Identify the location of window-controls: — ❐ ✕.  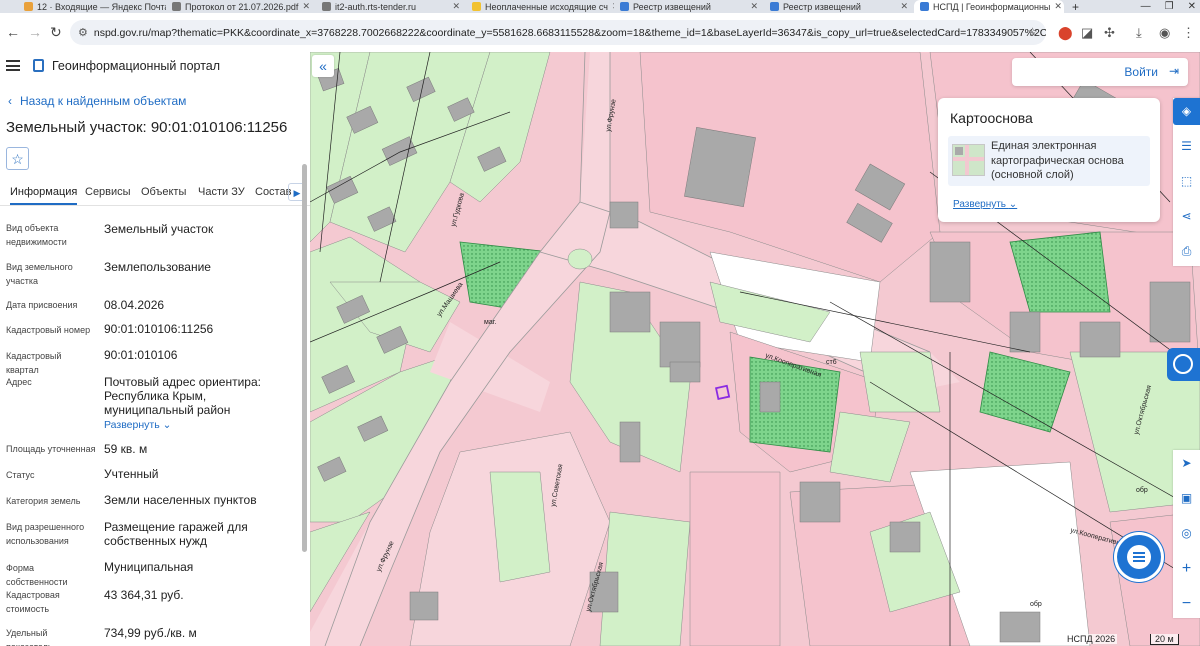
(1168, 6).